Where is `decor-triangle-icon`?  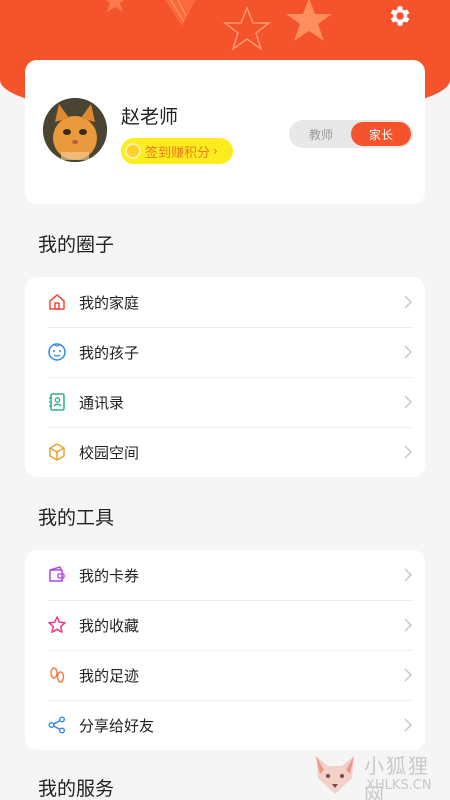
decor-triangle-icon is located at coordinates (180, 13).